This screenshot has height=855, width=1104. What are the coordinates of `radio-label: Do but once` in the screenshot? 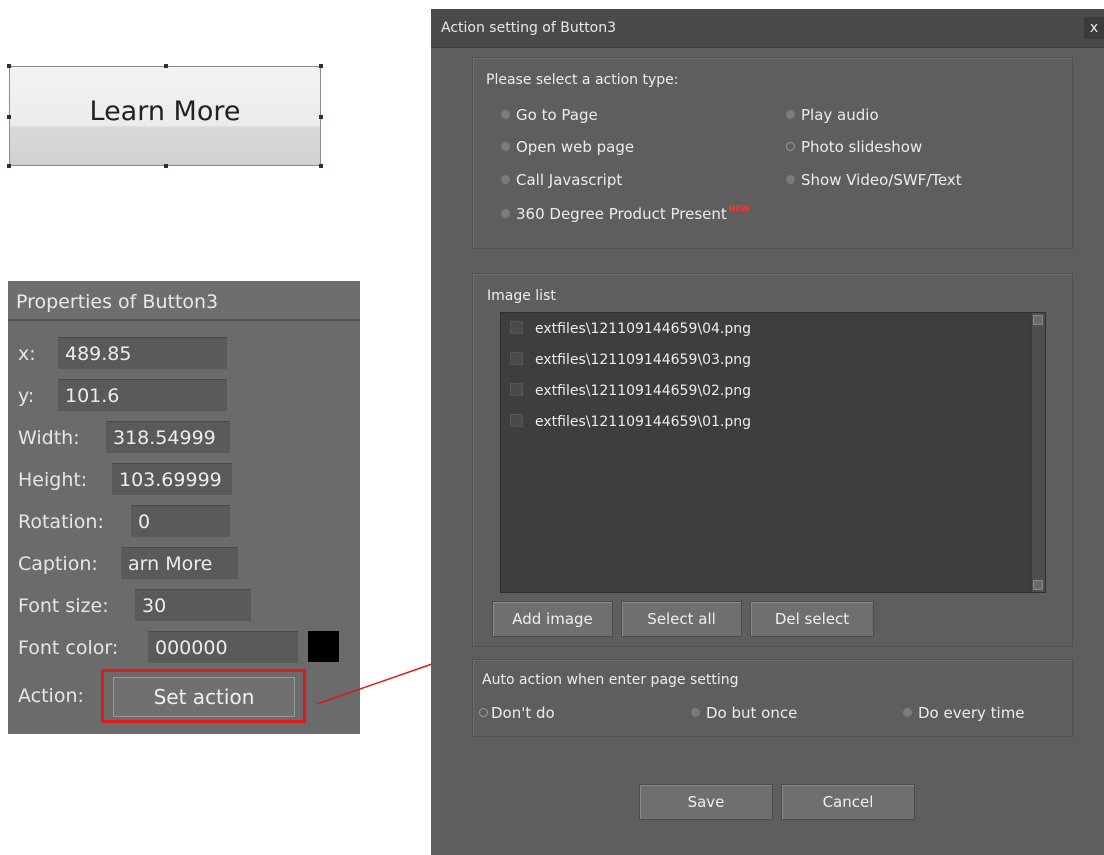 It's located at (752, 713).